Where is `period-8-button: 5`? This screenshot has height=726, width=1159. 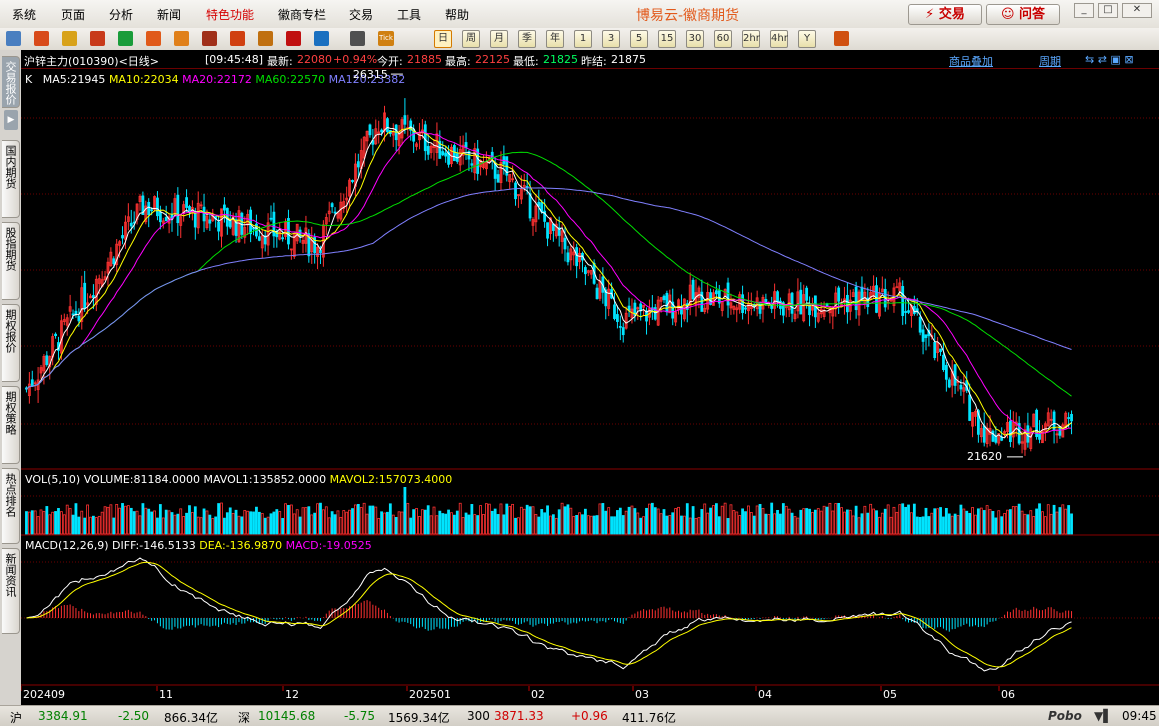
period-8-button: 5 is located at coordinates (639, 39).